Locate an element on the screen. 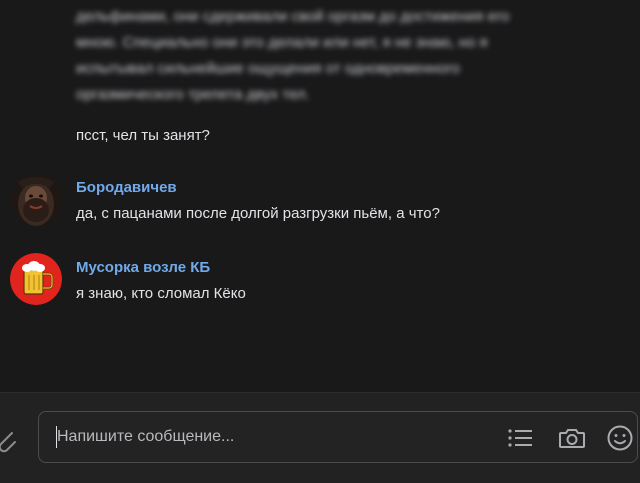  message-input is located at coordinates (267, 437).